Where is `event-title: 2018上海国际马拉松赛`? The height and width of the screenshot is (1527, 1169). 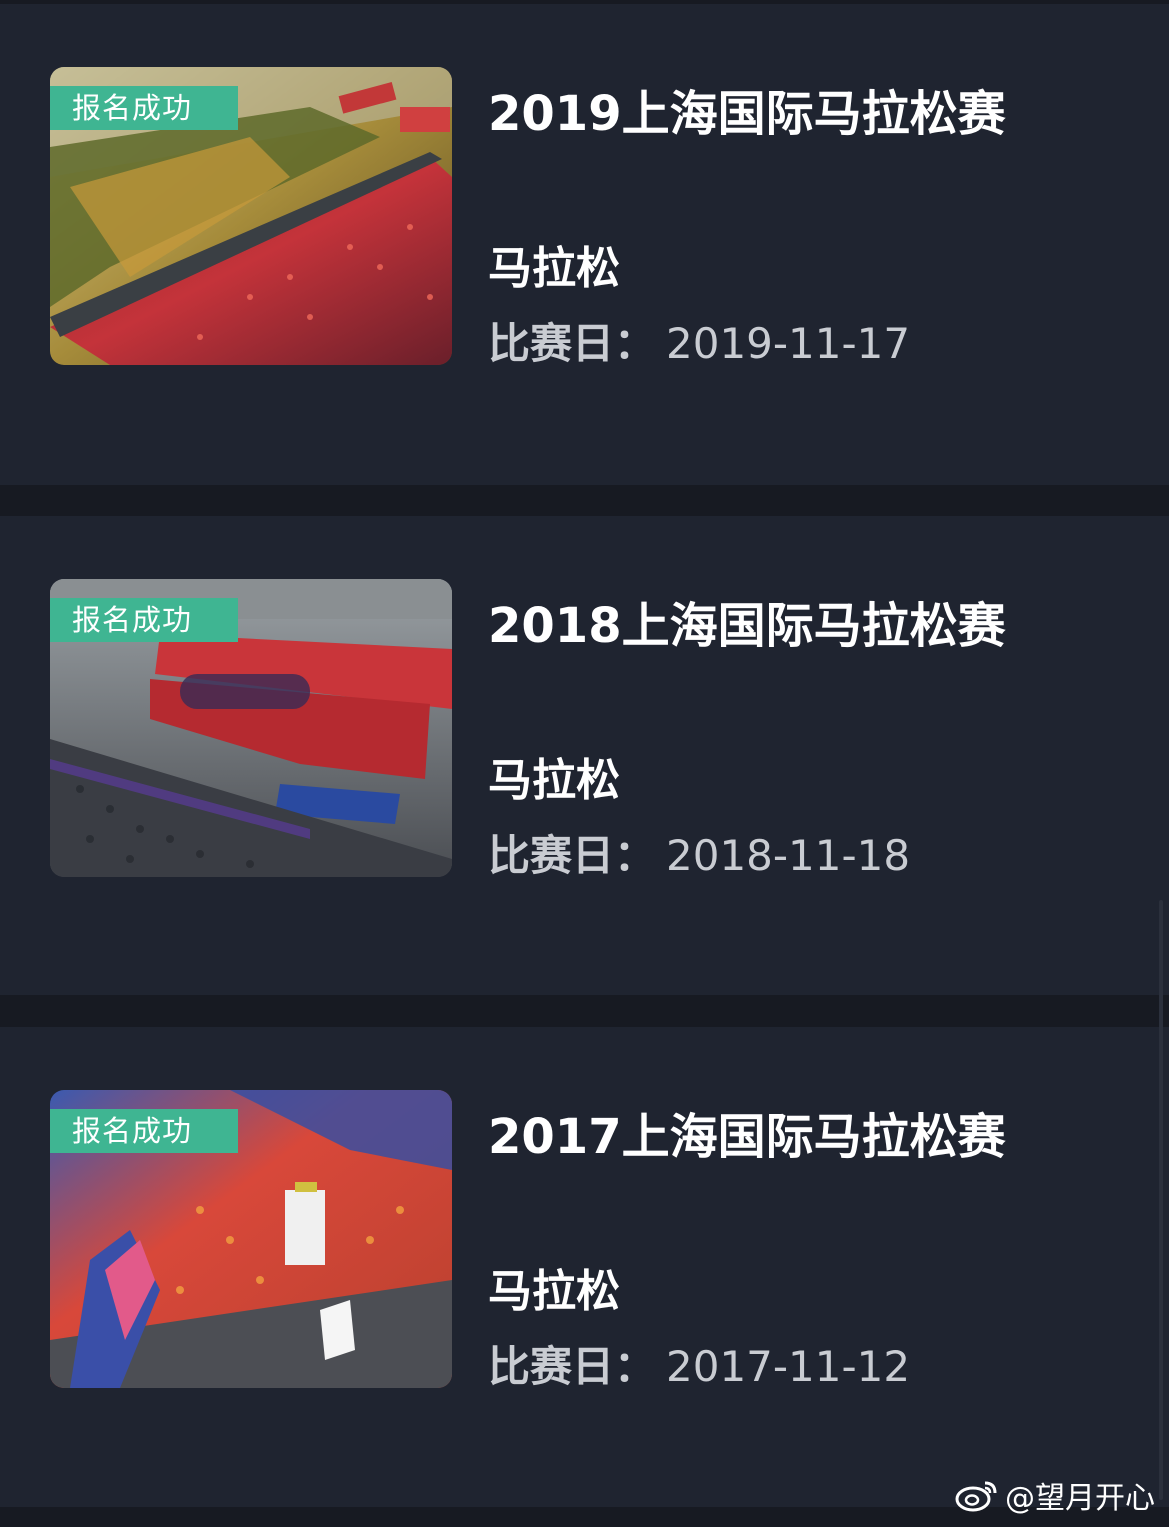
event-title: 2018上海国际马拉松赛 is located at coordinates (747, 626).